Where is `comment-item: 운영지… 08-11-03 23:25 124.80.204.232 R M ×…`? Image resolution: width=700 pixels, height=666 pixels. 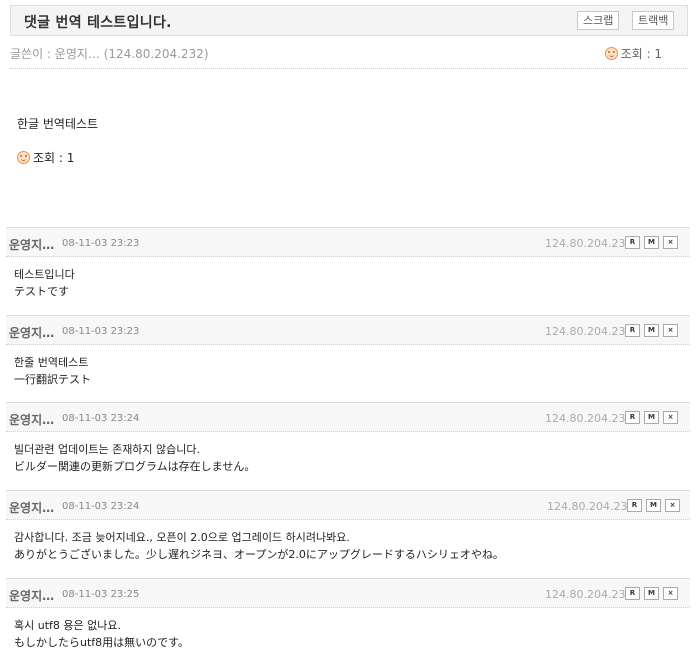
comment-item: 운영지… 08-11-03 23:25 124.80.204.232 R M ×… is located at coordinates (348, 614).